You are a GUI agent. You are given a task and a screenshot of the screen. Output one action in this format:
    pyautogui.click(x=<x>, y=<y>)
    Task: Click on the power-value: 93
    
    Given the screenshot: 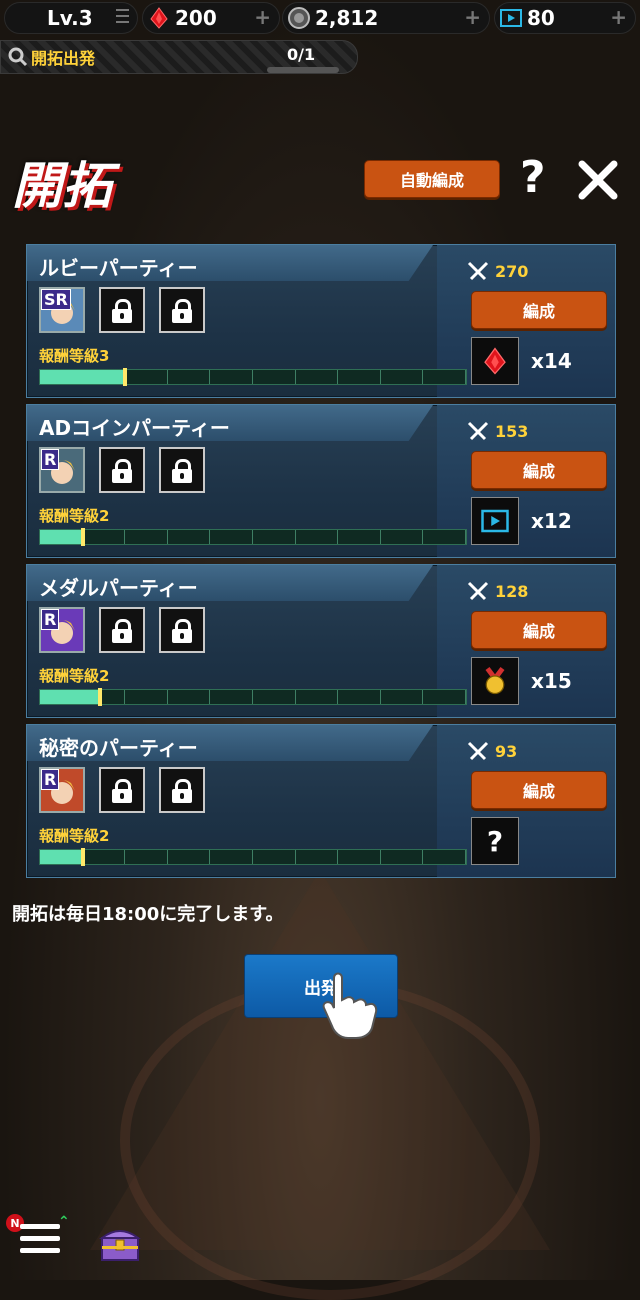 What is the action you would take?
    pyautogui.click(x=506, y=751)
    